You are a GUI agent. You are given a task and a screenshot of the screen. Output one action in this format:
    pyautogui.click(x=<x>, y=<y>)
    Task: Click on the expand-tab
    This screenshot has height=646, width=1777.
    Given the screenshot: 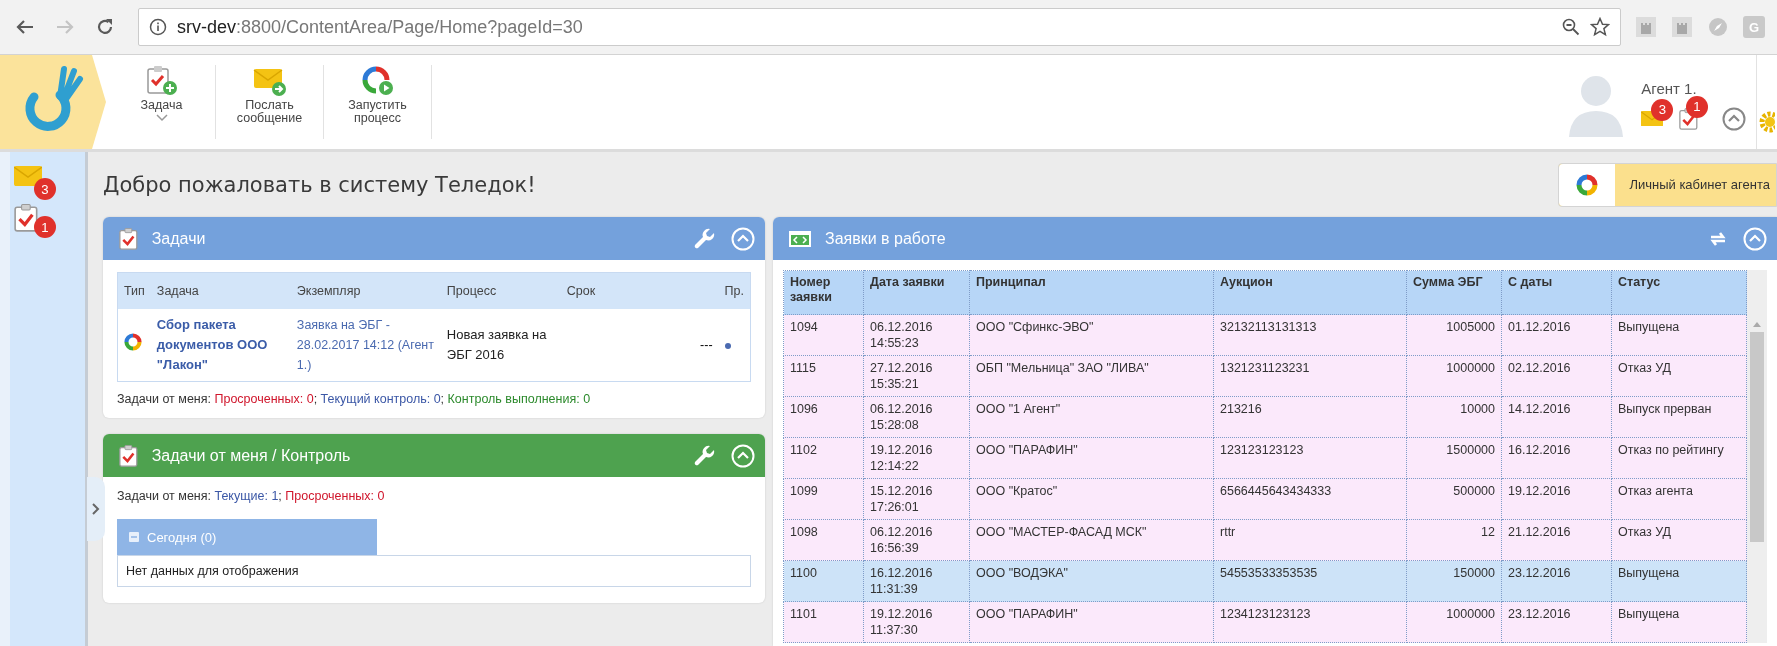 What is the action you would take?
    pyautogui.click(x=96, y=509)
    